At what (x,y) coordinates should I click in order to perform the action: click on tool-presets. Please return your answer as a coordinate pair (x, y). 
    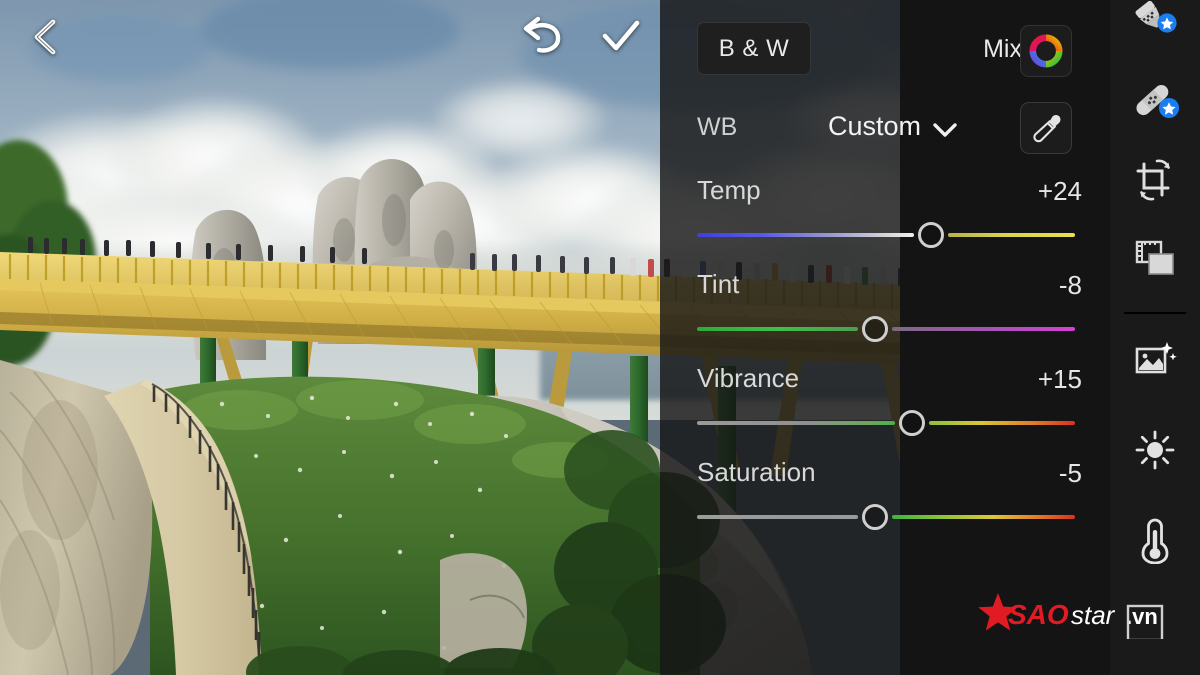
    Looking at the image, I should click on (1155, 258).